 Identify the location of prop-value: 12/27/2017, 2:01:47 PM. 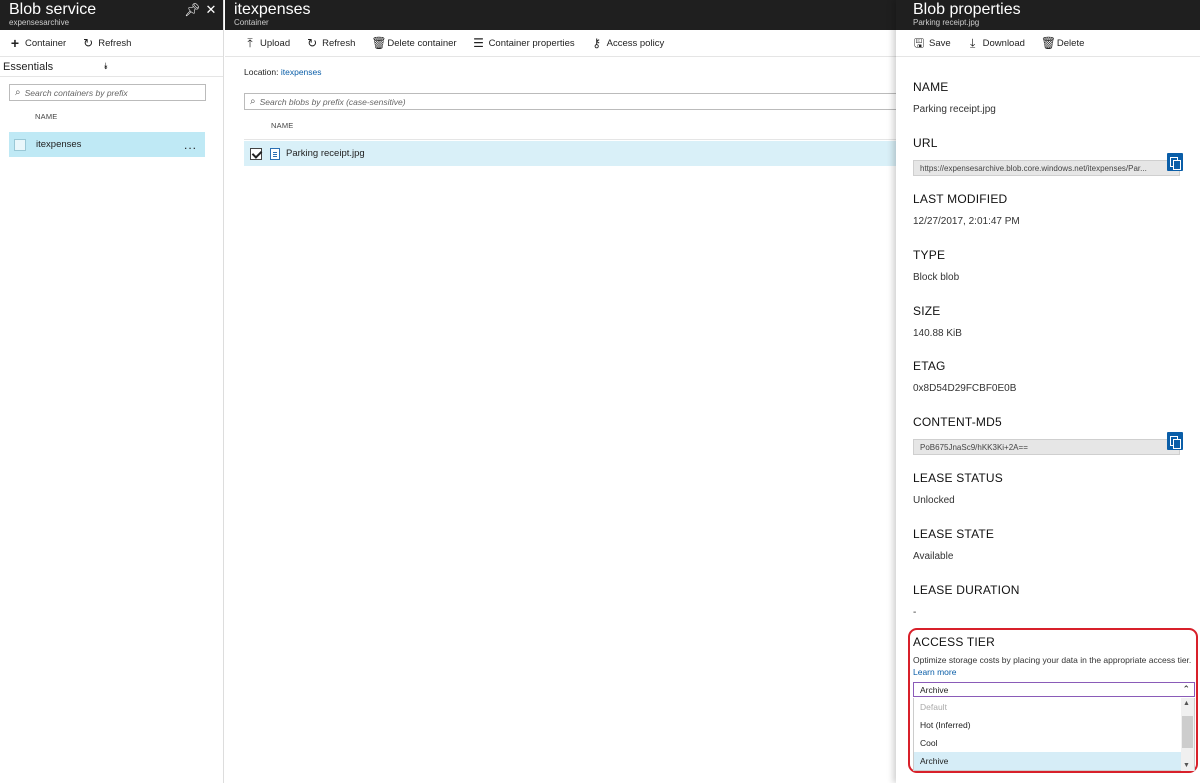
(966, 221).